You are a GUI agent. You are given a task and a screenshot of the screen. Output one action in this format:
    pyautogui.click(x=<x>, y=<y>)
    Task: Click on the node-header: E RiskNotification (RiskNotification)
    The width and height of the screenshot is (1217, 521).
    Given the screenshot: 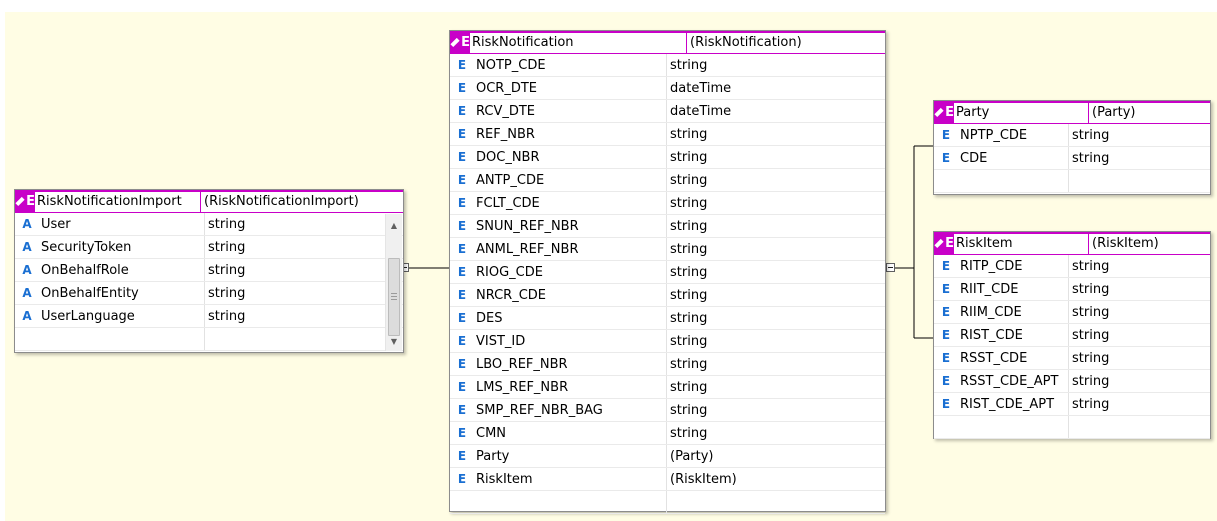 What is the action you would take?
    pyautogui.click(x=667, y=42)
    